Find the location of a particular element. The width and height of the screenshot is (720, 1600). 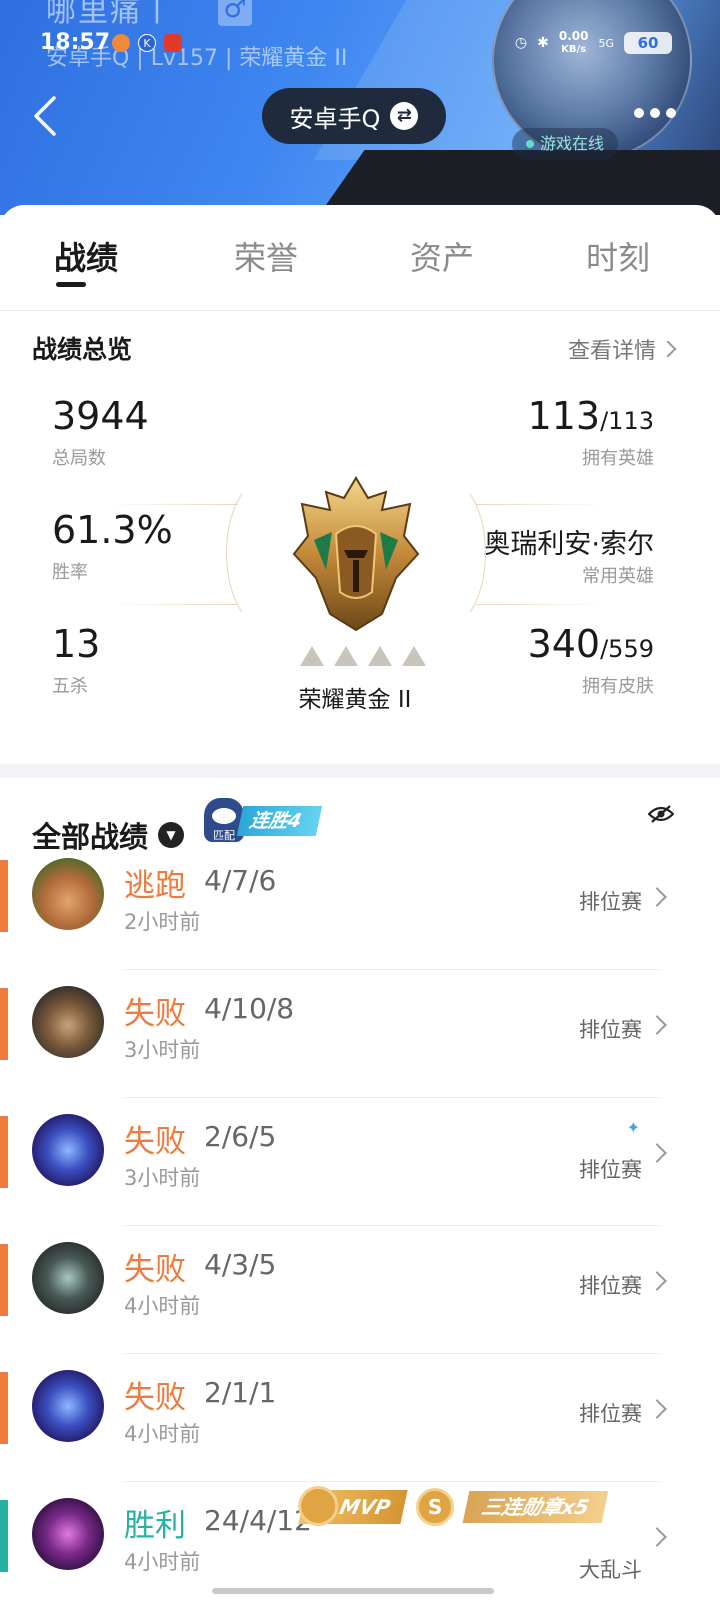

match-kda: 24/4/12 is located at coordinates (258, 1520).